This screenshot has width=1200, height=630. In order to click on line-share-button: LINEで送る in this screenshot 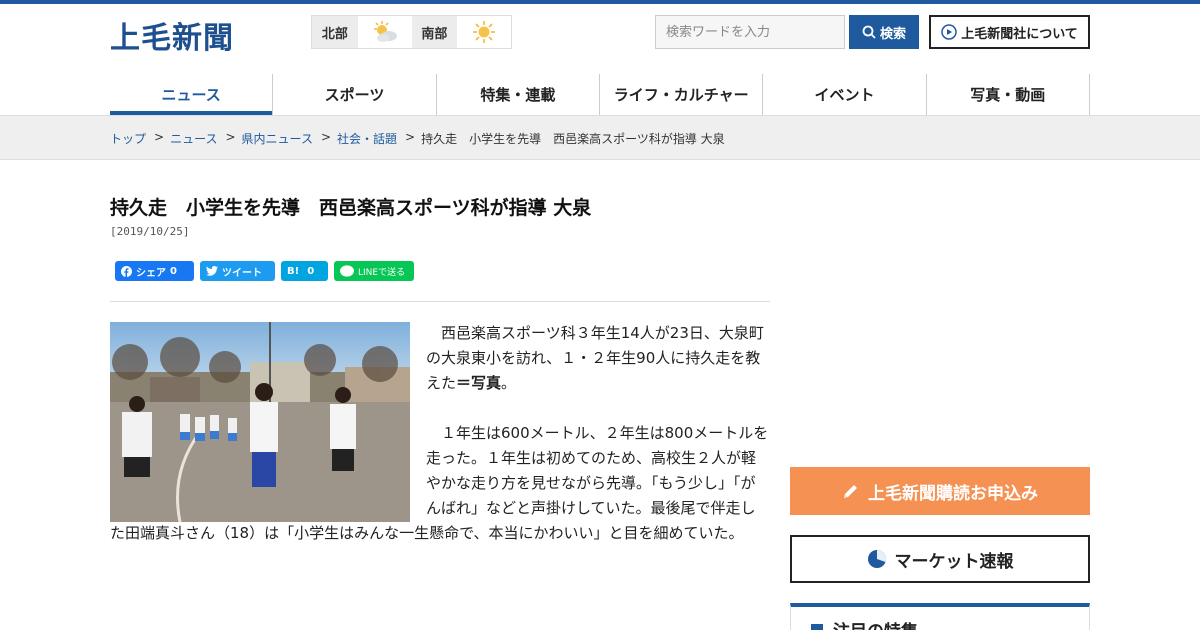, I will do `click(374, 271)`.